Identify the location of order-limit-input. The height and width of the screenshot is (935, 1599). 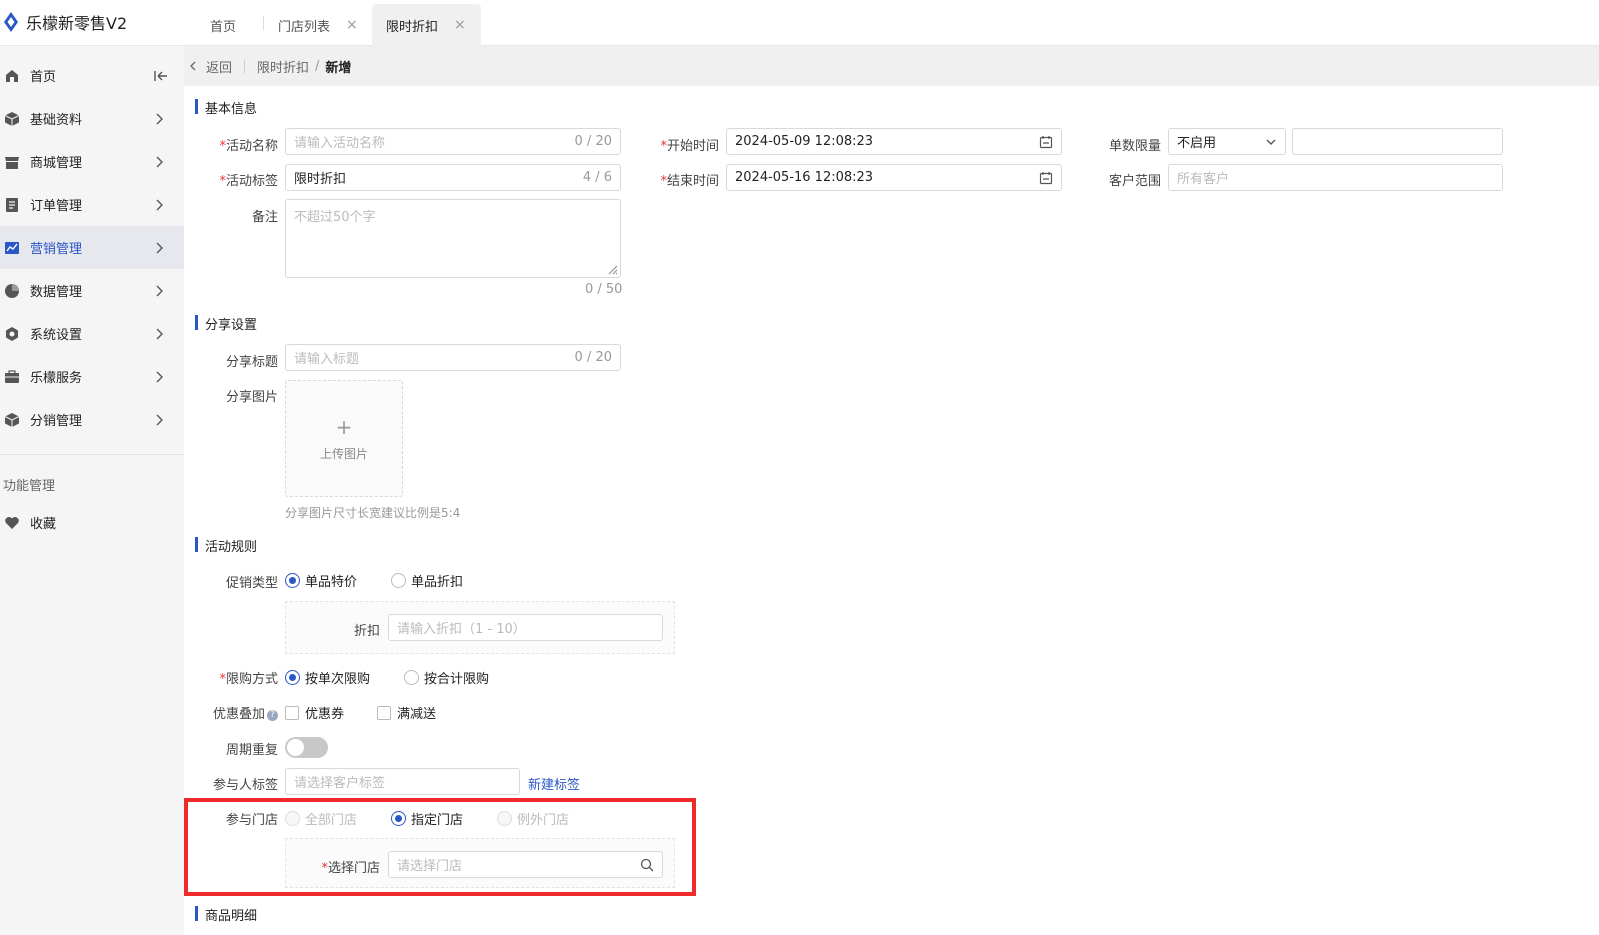
(1397, 141).